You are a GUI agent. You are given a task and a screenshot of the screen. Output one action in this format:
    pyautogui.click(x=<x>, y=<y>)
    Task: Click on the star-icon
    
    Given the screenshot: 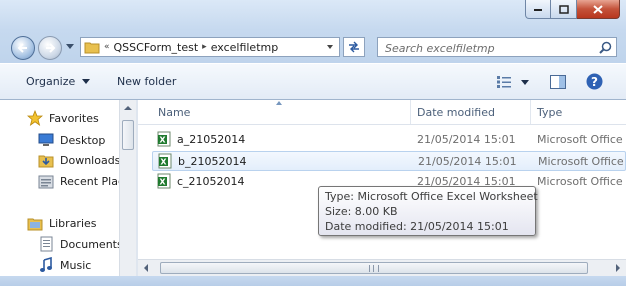 What is the action you would take?
    pyautogui.click(x=35, y=118)
    